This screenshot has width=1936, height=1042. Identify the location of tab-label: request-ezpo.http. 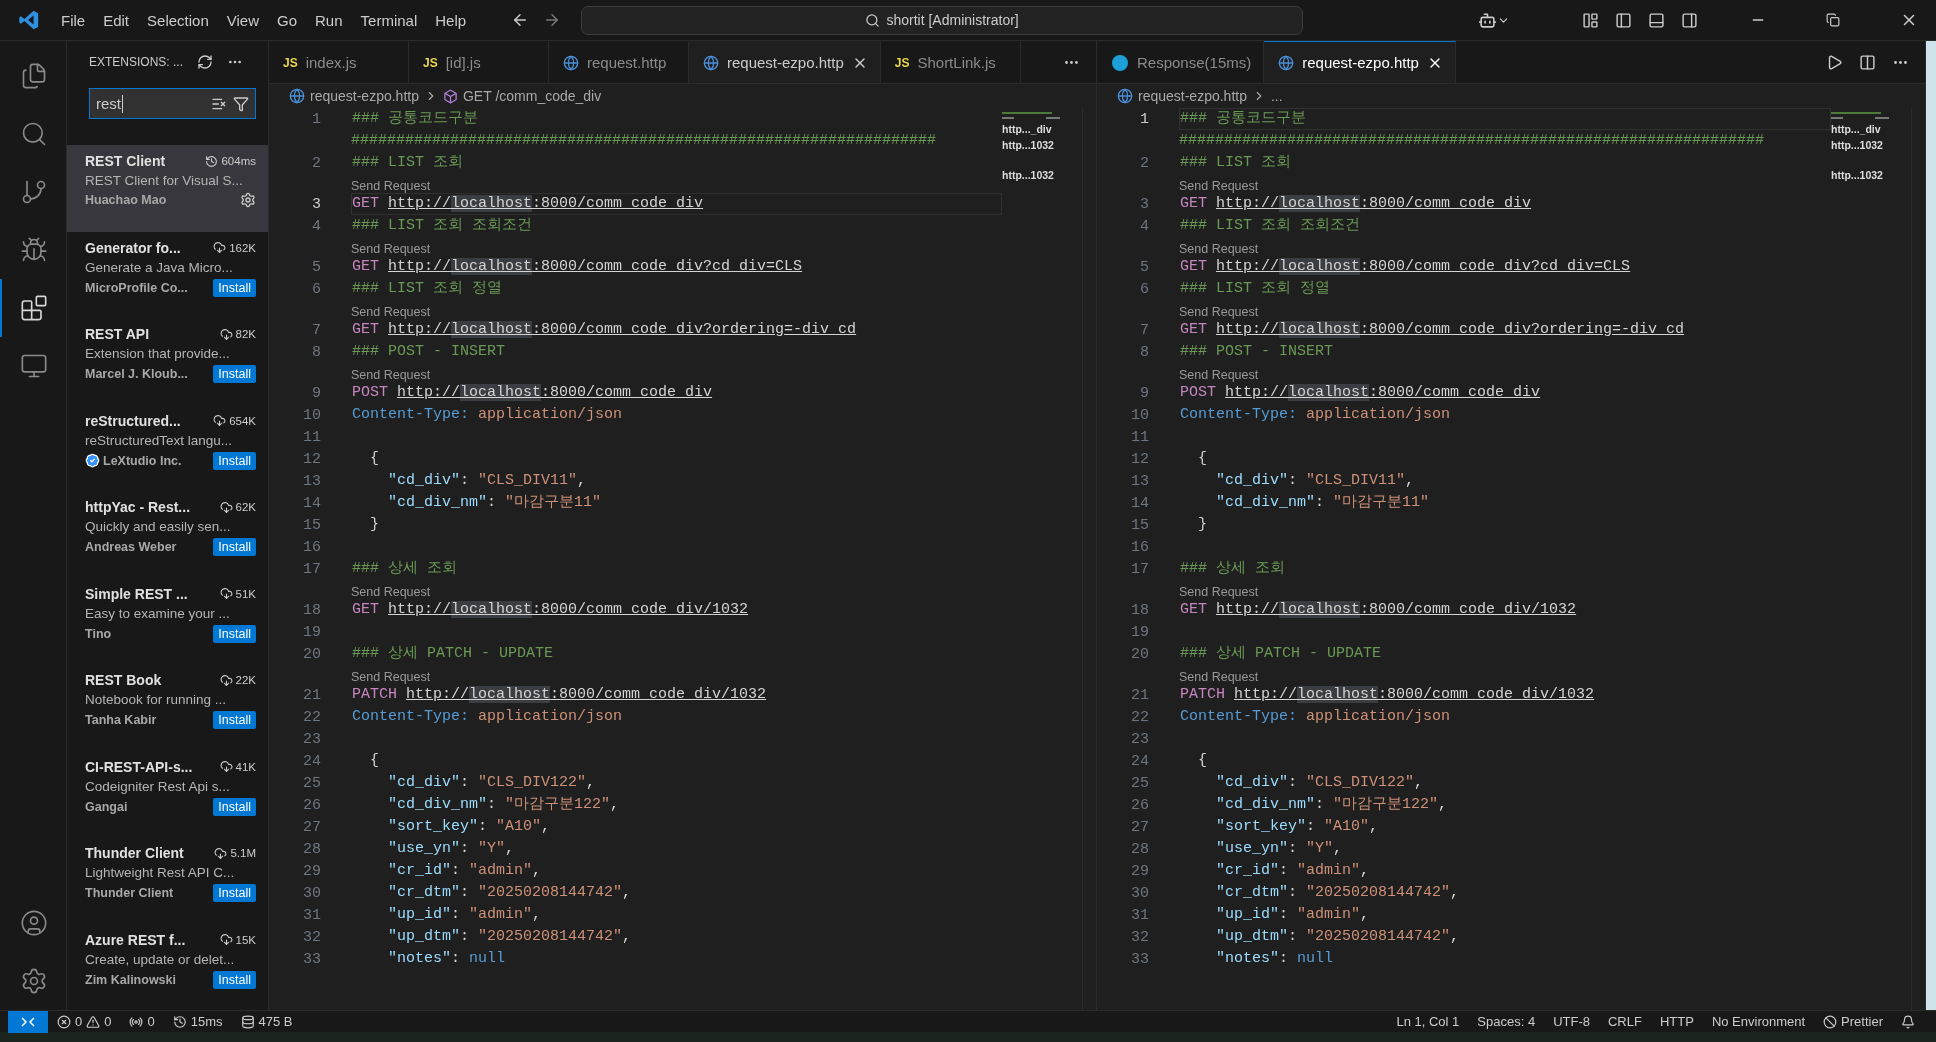
(1360, 62).